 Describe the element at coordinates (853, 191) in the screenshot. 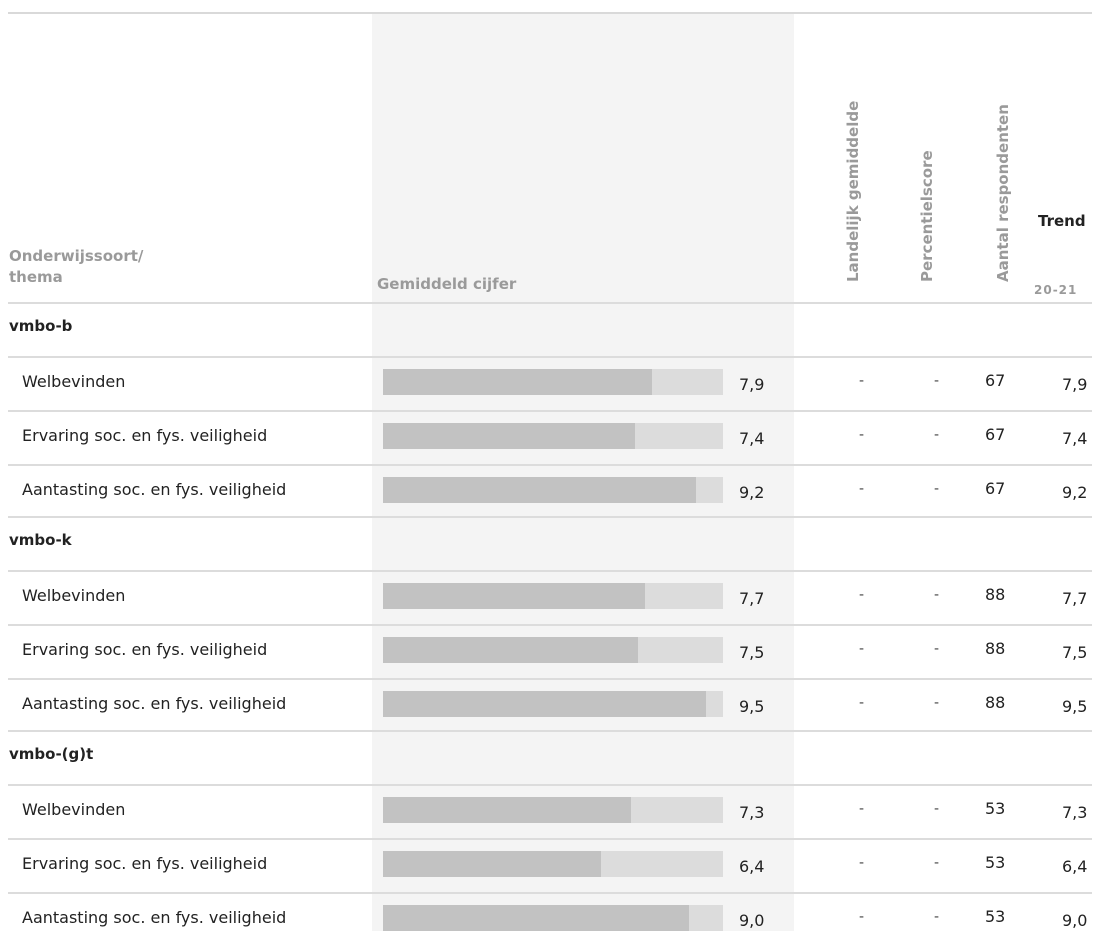

I see `column-header-national-average: Landelijk gemiddelde` at that location.